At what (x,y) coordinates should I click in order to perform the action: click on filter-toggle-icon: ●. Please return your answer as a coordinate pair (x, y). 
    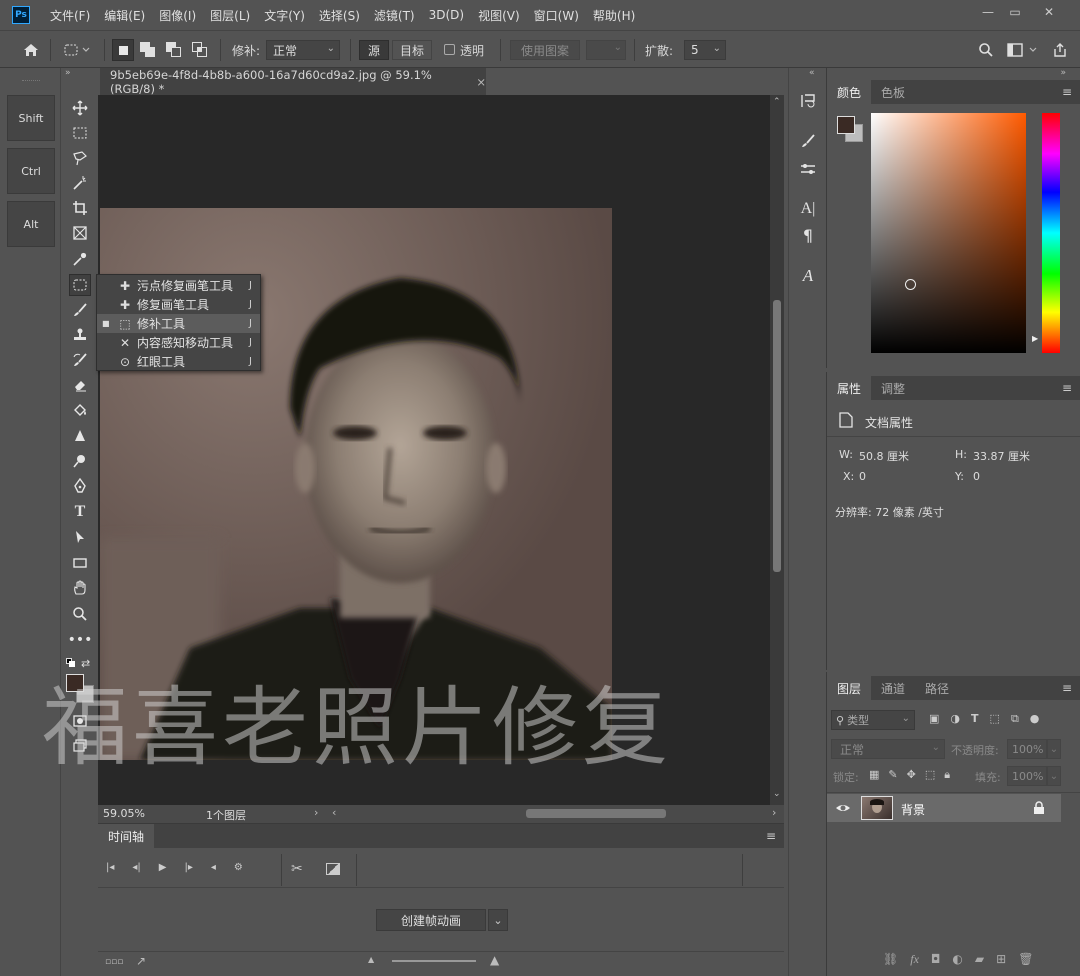
    Looking at the image, I should click on (1035, 719).